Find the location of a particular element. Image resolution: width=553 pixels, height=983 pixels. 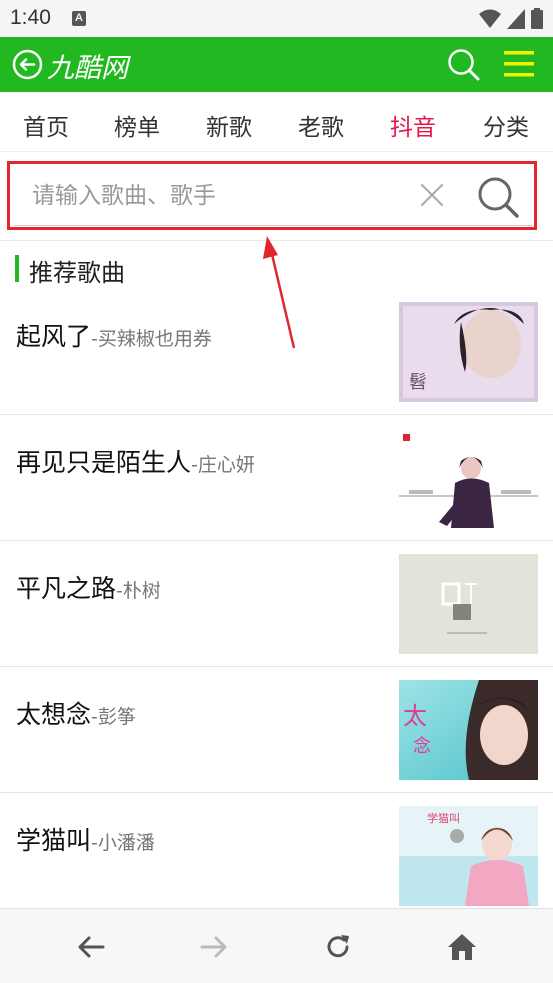

svg-text: 念 is located at coordinates (422, 746).